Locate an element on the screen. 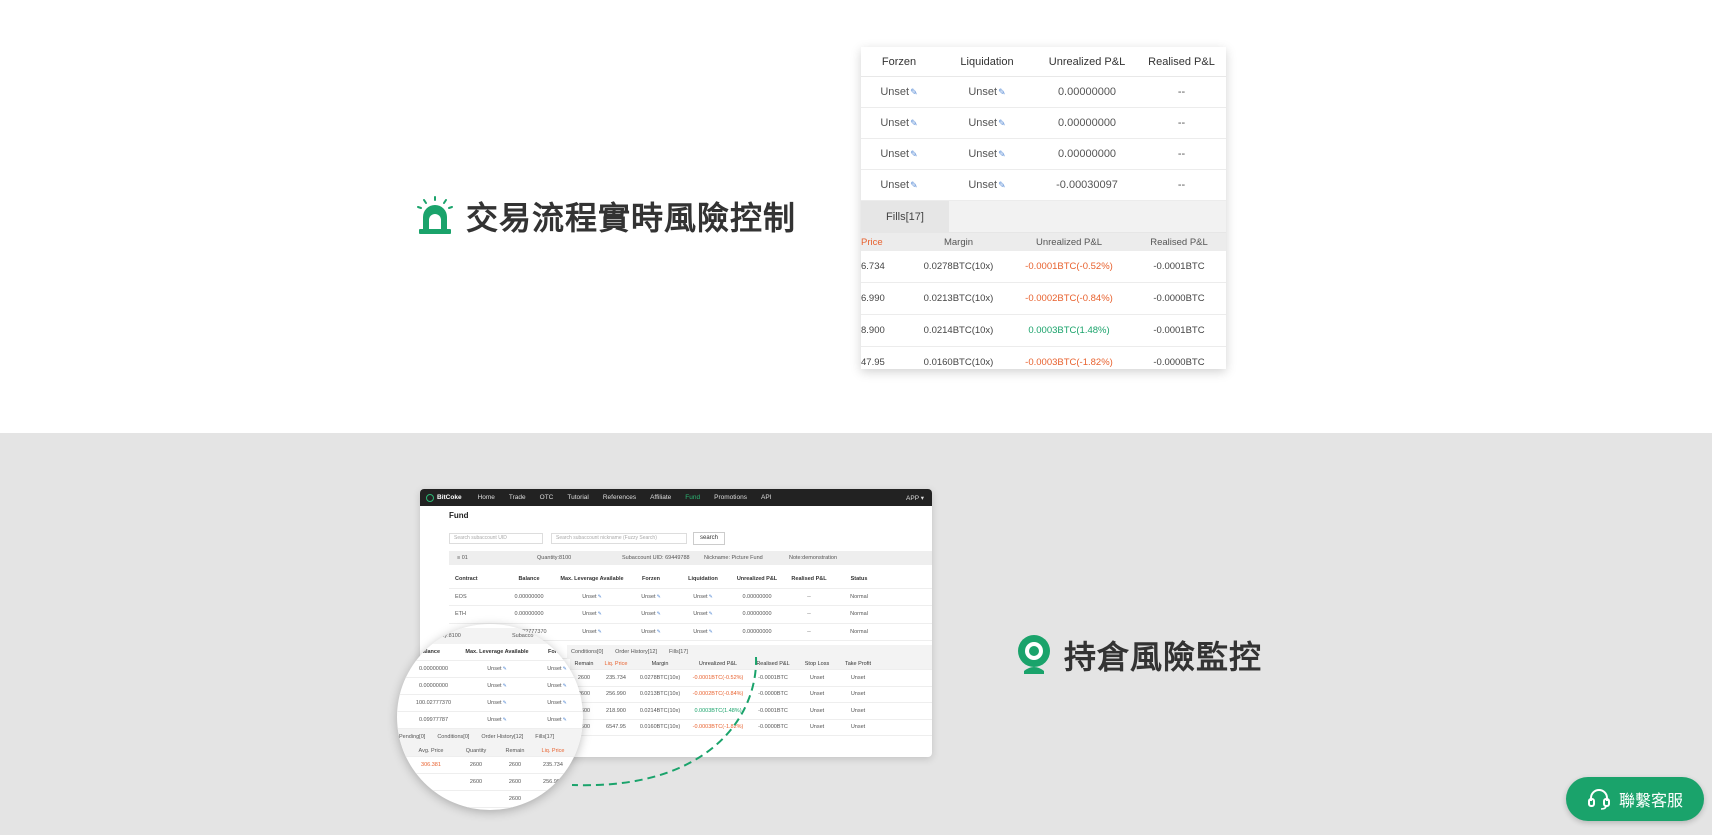 The image size is (1712, 835). brand-logo: BitCoke is located at coordinates (444, 497).